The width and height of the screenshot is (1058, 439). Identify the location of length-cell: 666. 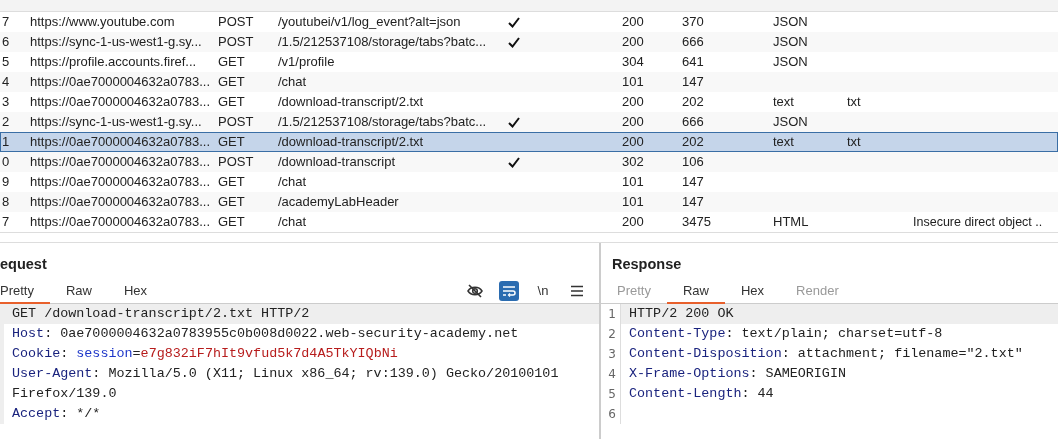
(693, 122).